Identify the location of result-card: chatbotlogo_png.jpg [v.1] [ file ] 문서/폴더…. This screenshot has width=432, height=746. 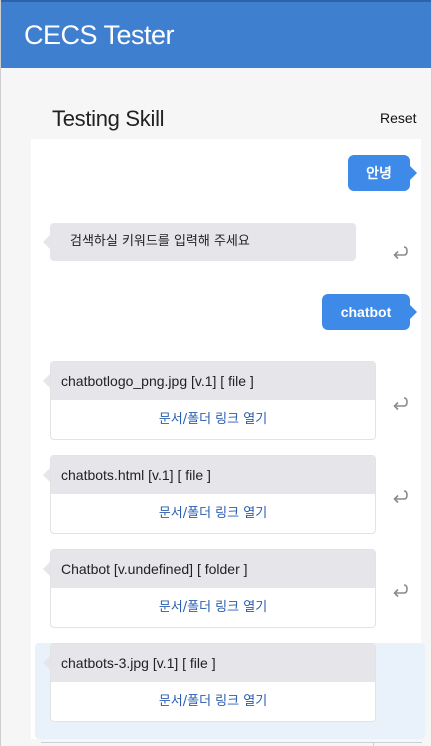
(209, 400).